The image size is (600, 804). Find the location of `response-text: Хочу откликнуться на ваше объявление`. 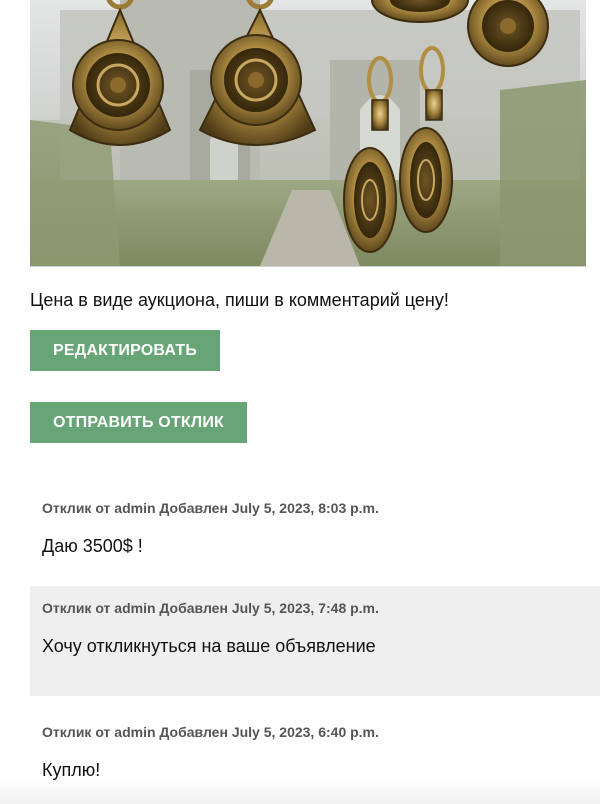

response-text: Хочу откликнуться на ваше объявление is located at coordinates (209, 646).